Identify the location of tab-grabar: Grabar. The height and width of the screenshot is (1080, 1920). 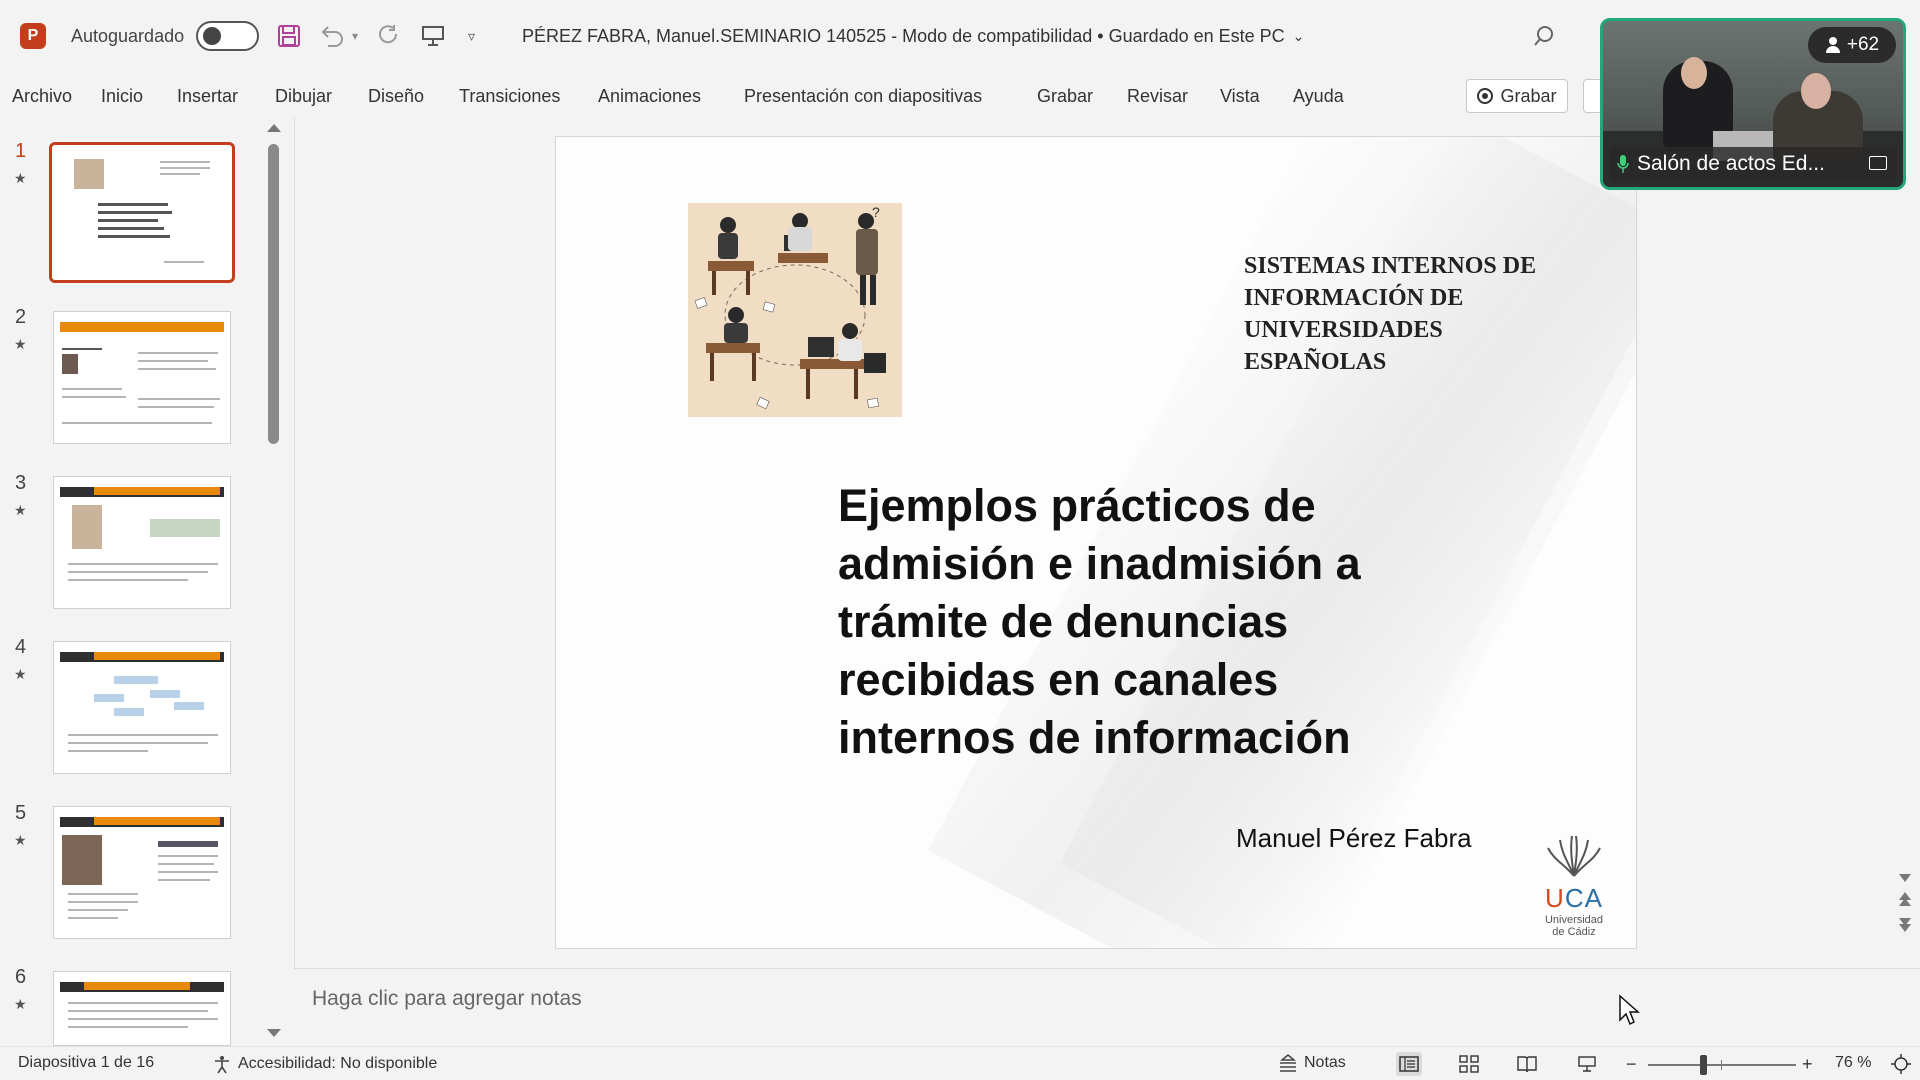
(1065, 96).